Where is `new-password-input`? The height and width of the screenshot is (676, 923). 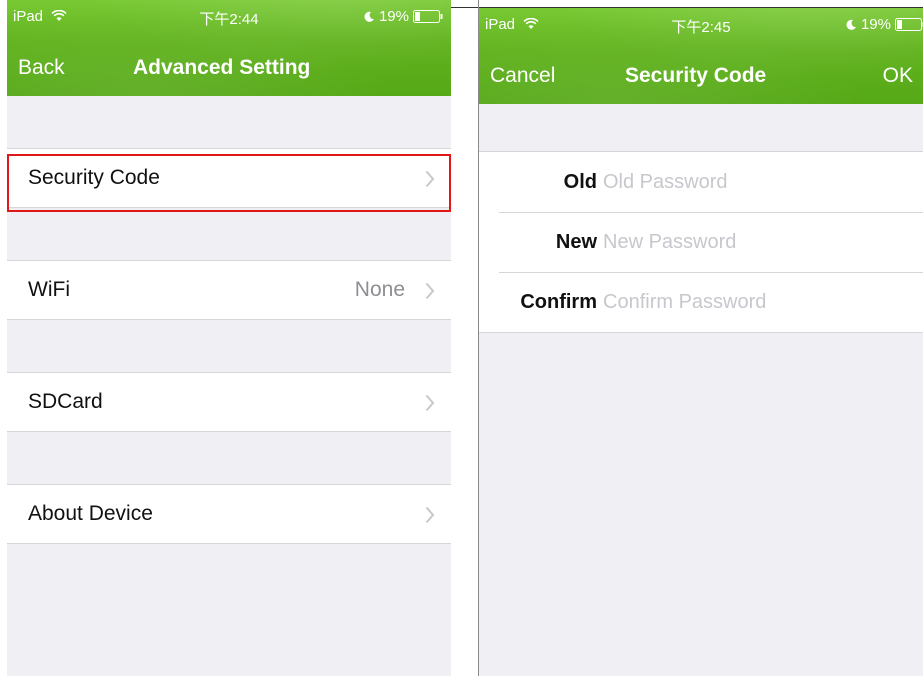 new-password-input is located at coordinates (753, 242).